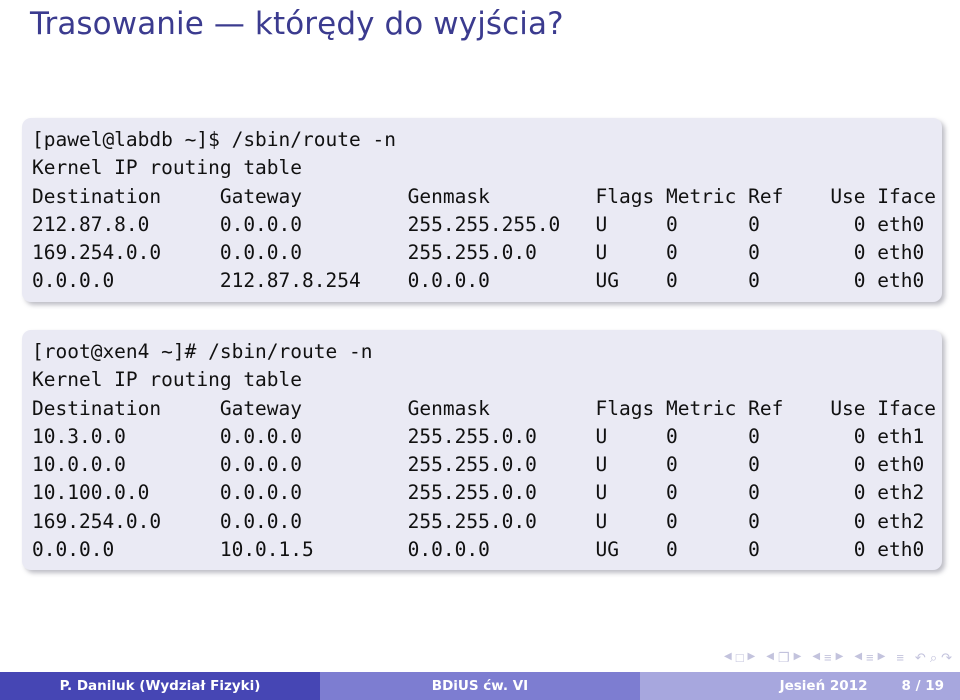 The width and height of the screenshot is (960, 700). What do you see at coordinates (752, 657) in the screenshot?
I see `next-slide-icon: ▶` at bounding box center [752, 657].